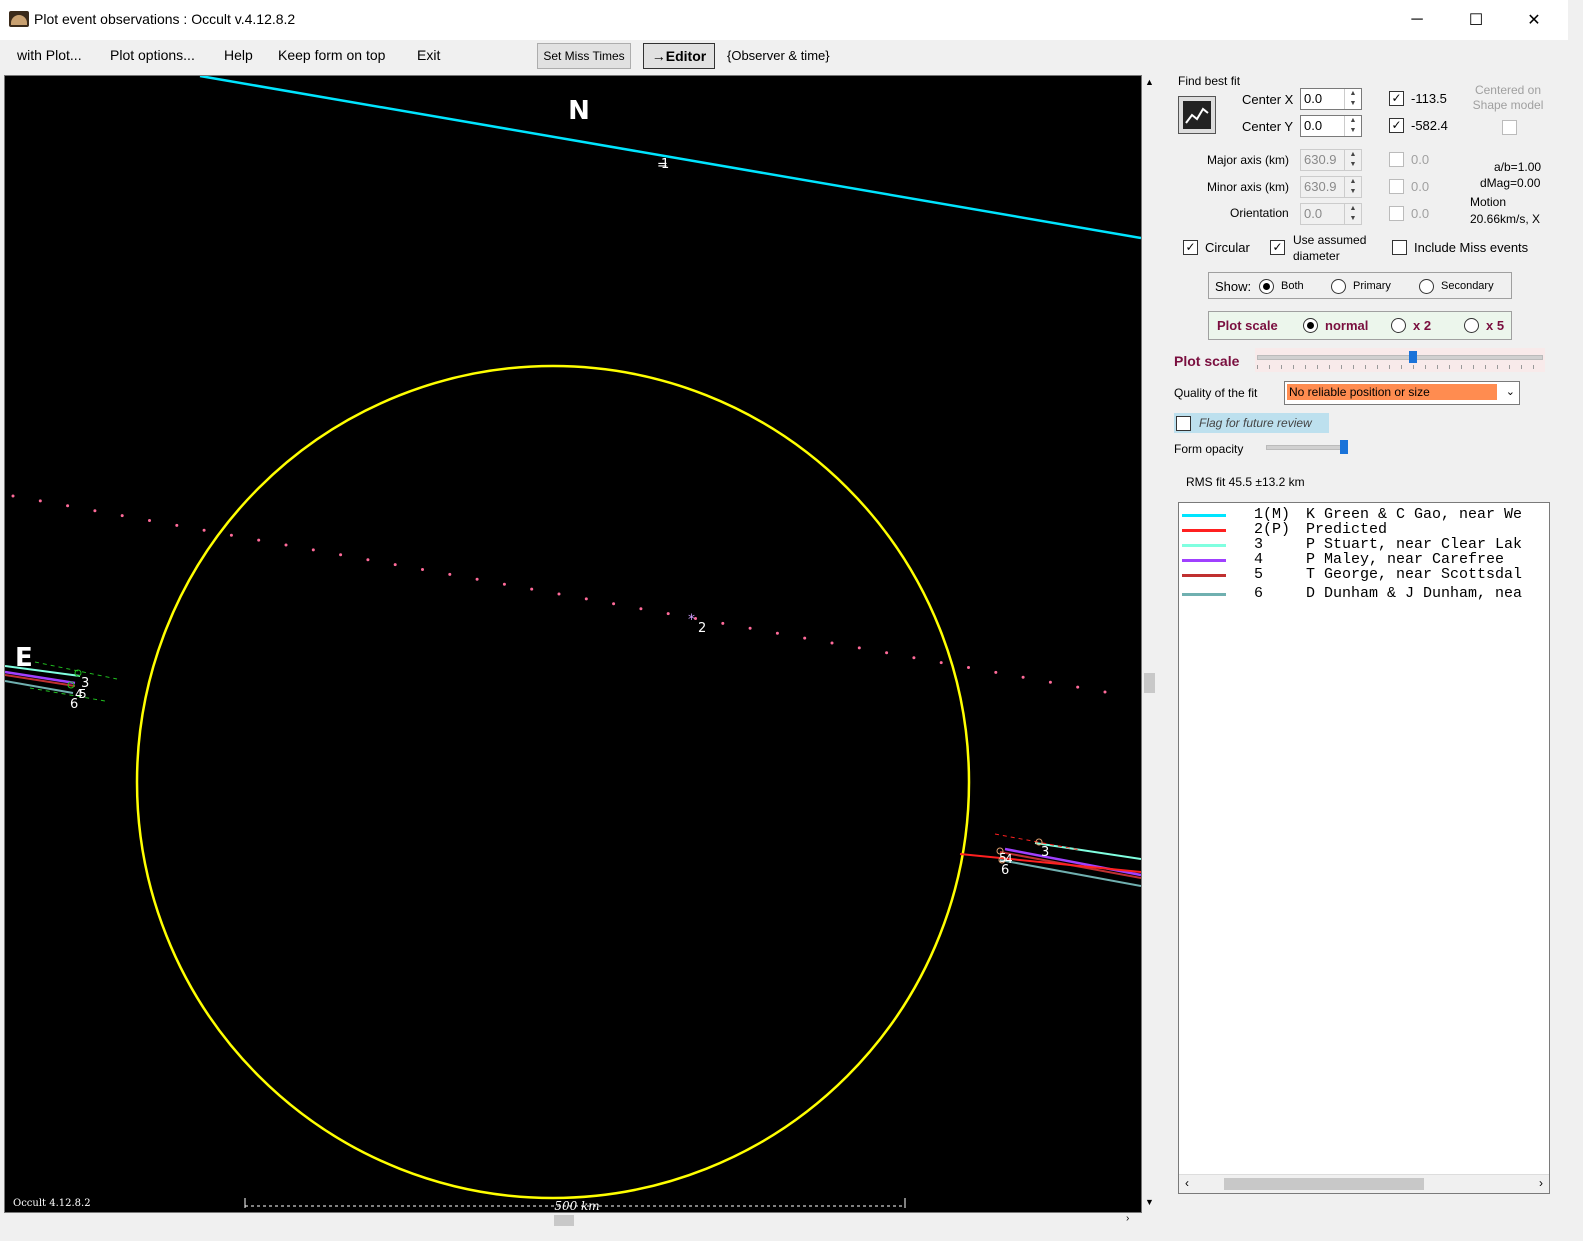  Describe the element at coordinates (778, 55) in the screenshot. I see `observer-time-label: {Observer & time}` at that location.